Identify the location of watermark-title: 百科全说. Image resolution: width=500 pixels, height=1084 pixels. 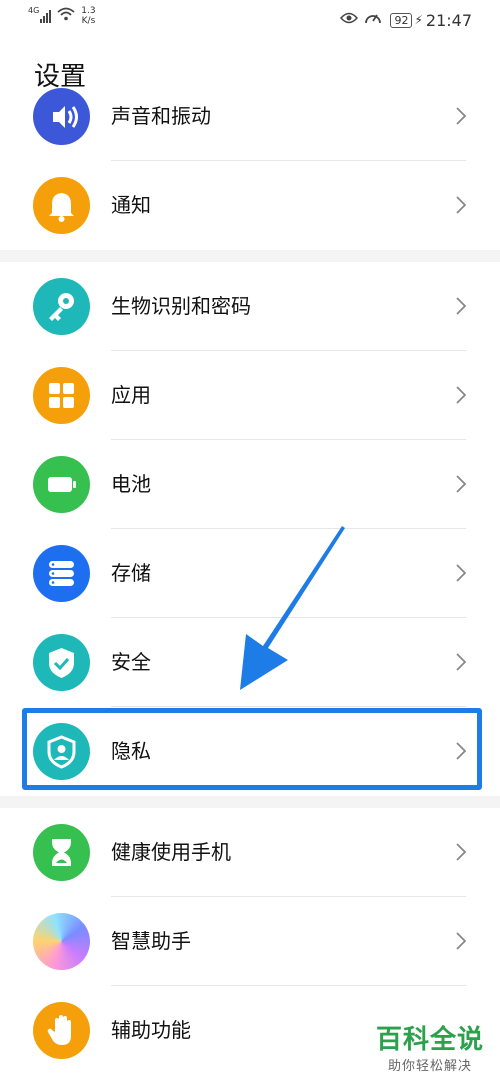
(429, 1040).